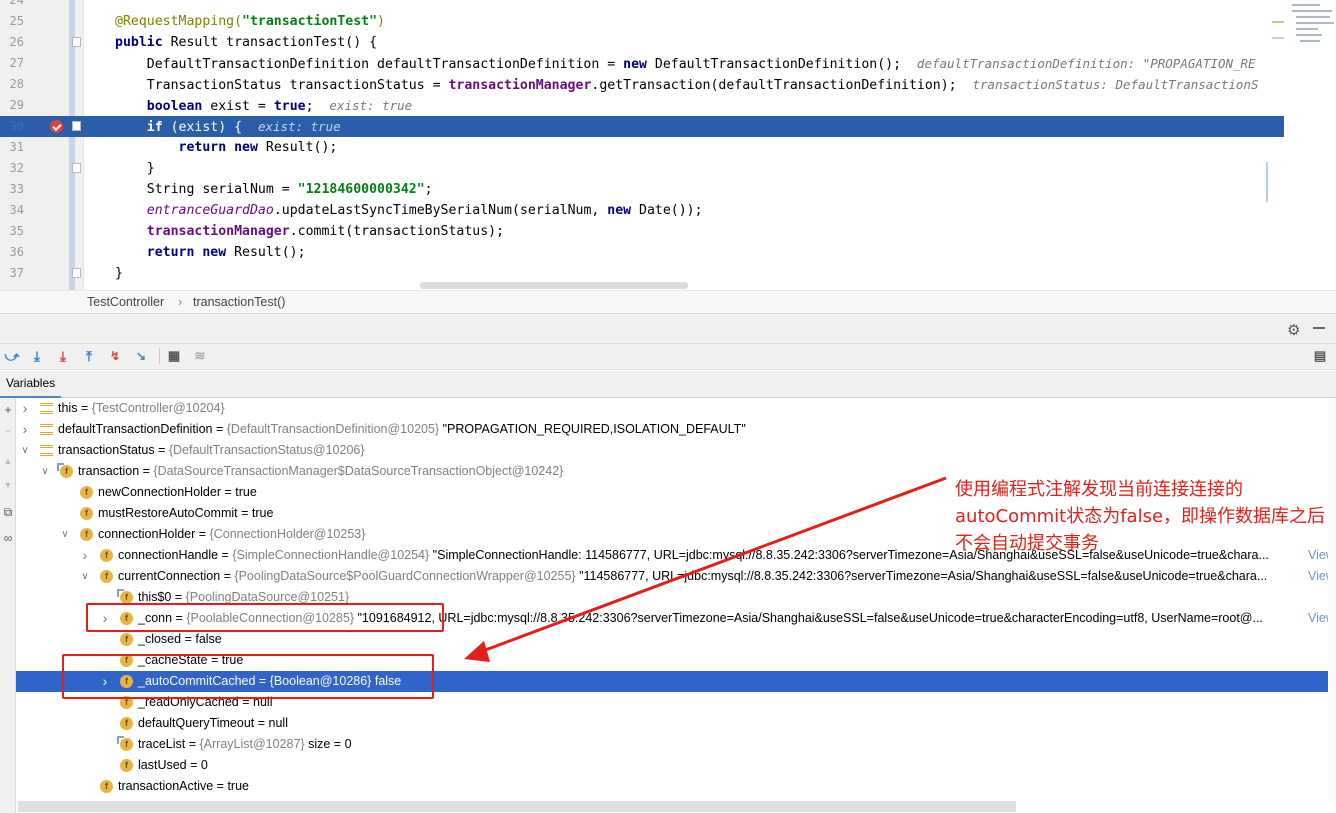 The width and height of the screenshot is (1336, 813). What do you see at coordinates (200, 356) in the screenshot?
I see `trace-icon: ≋` at bounding box center [200, 356].